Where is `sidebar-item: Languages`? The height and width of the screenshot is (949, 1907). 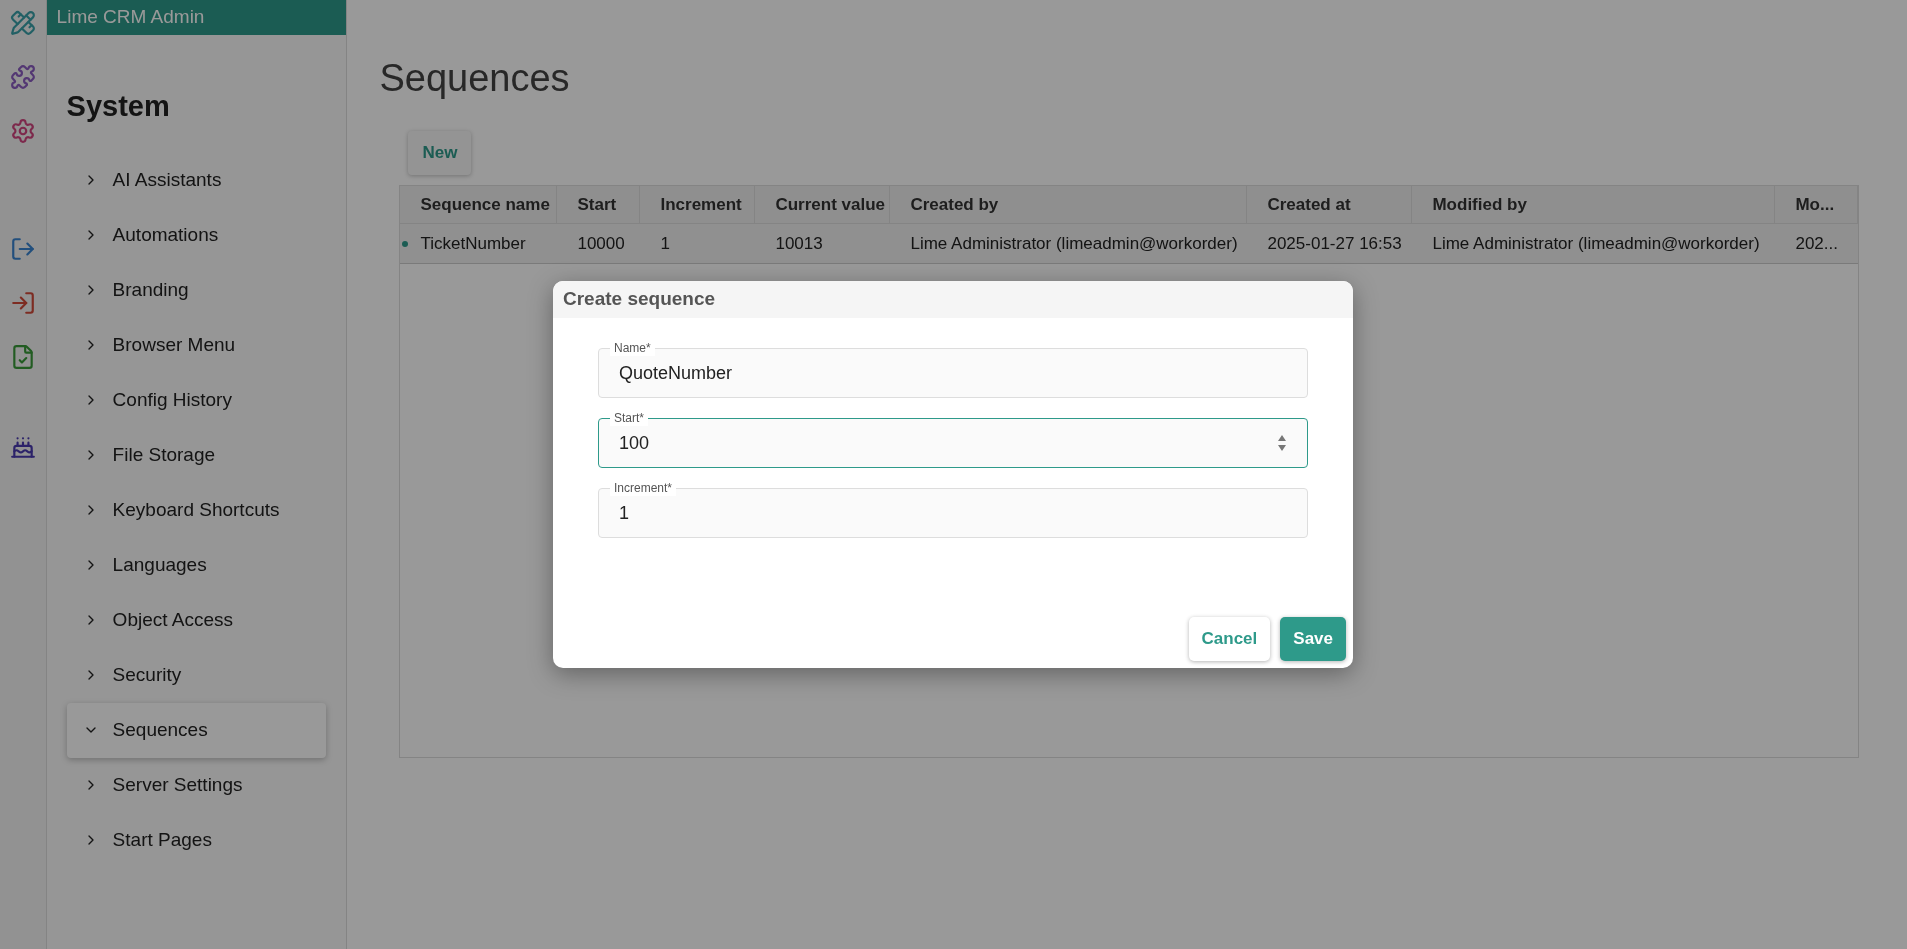 sidebar-item: Languages is located at coordinates (196, 565).